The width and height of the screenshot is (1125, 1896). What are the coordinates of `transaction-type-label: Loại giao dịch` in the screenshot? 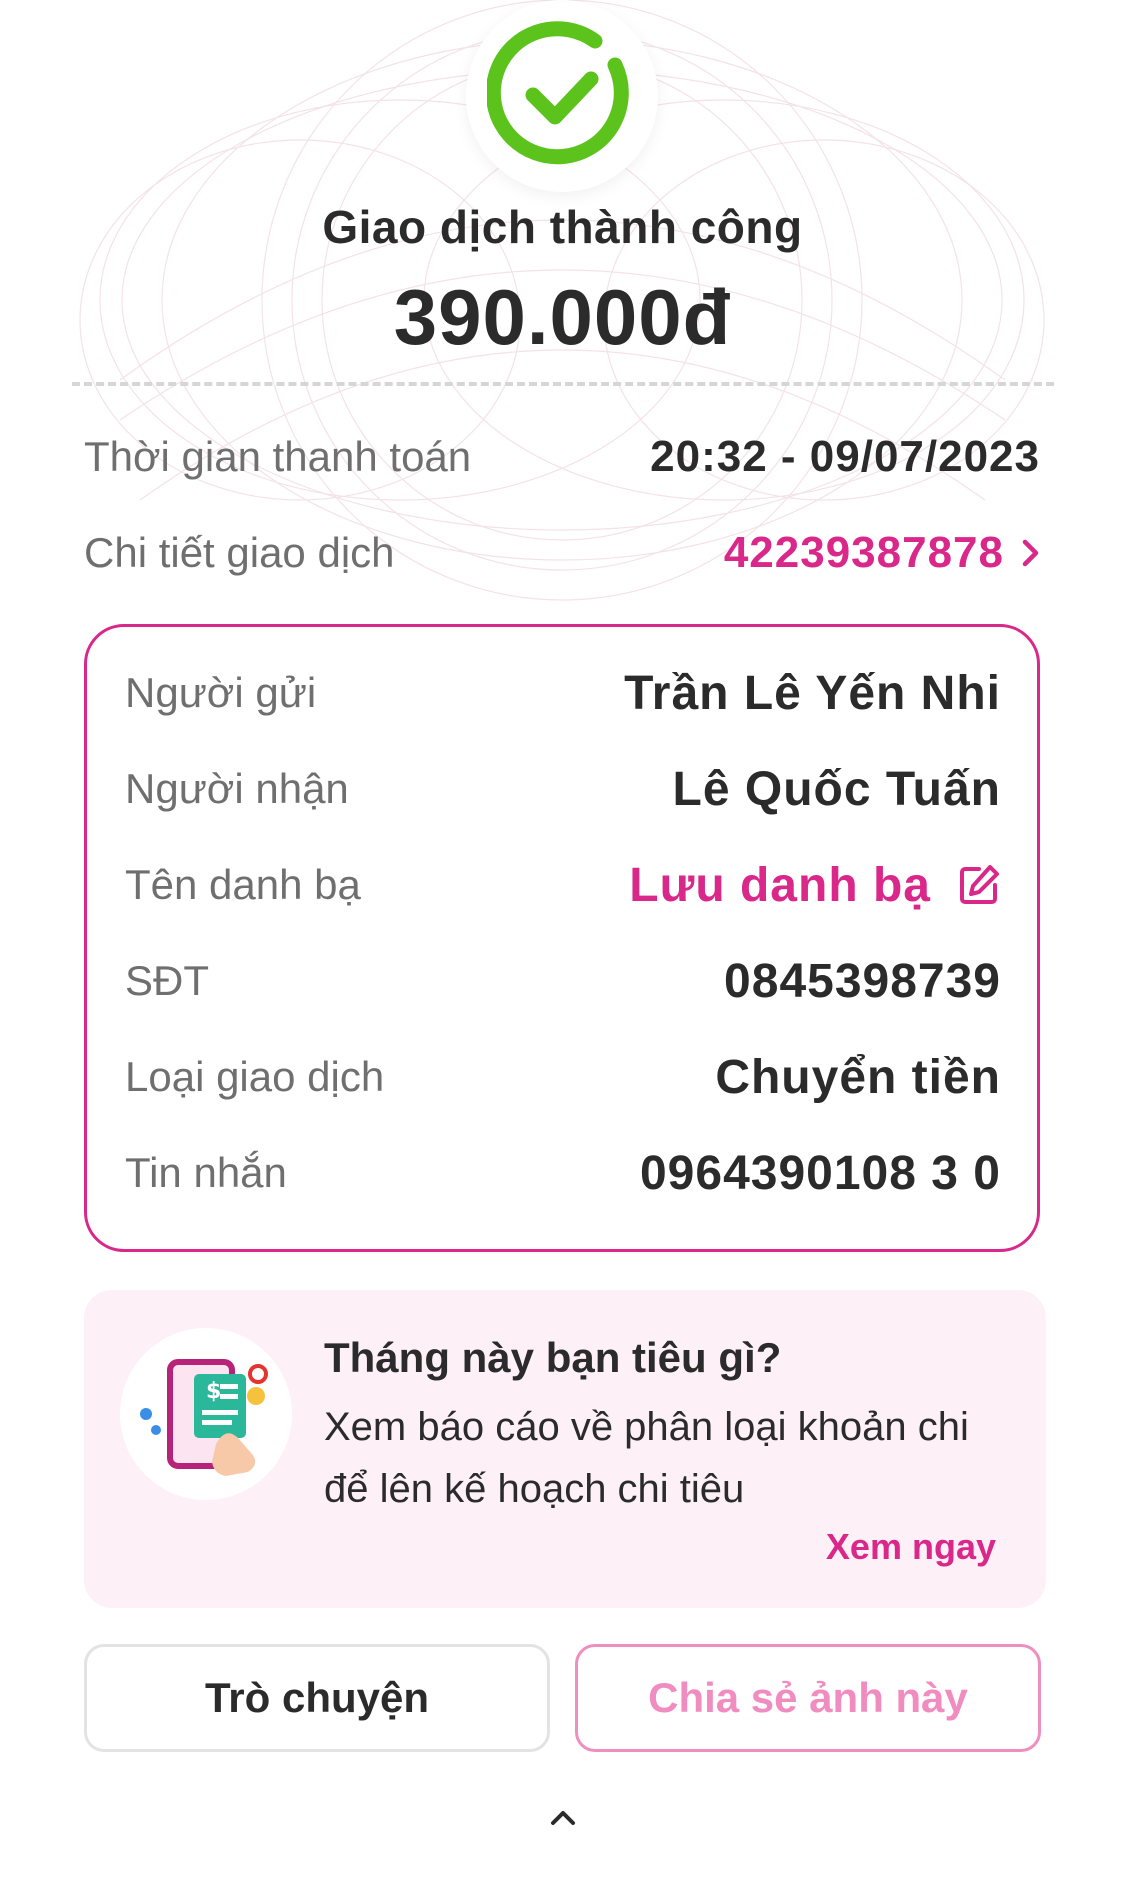 It's located at (255, 1076).